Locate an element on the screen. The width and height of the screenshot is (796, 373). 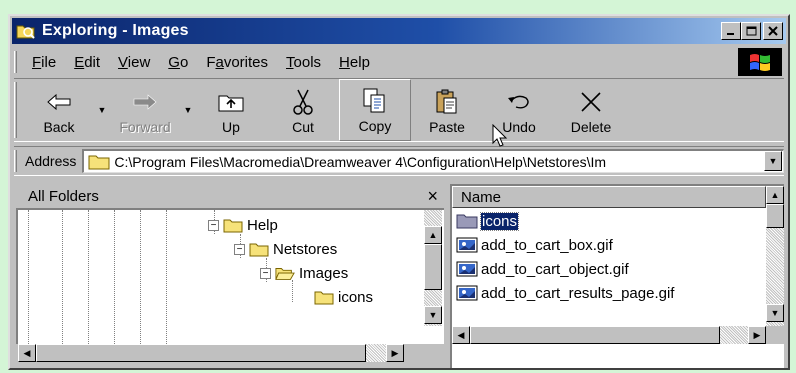
forward-label: Forward is located at coordinates (145, 127).